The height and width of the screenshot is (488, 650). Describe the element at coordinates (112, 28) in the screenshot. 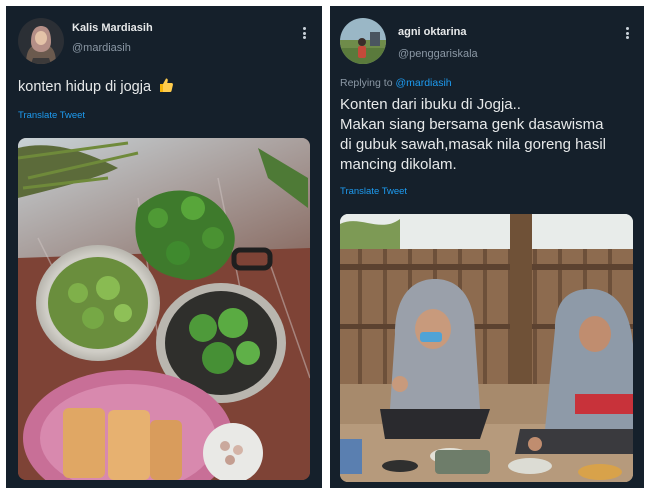

I see `author-name: Kalis Mardiasih` at that location.